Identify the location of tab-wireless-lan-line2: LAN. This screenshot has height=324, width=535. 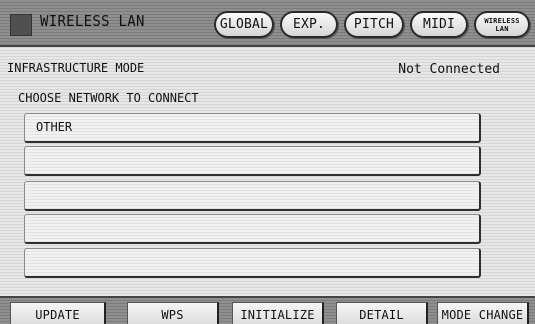
(502, 29).